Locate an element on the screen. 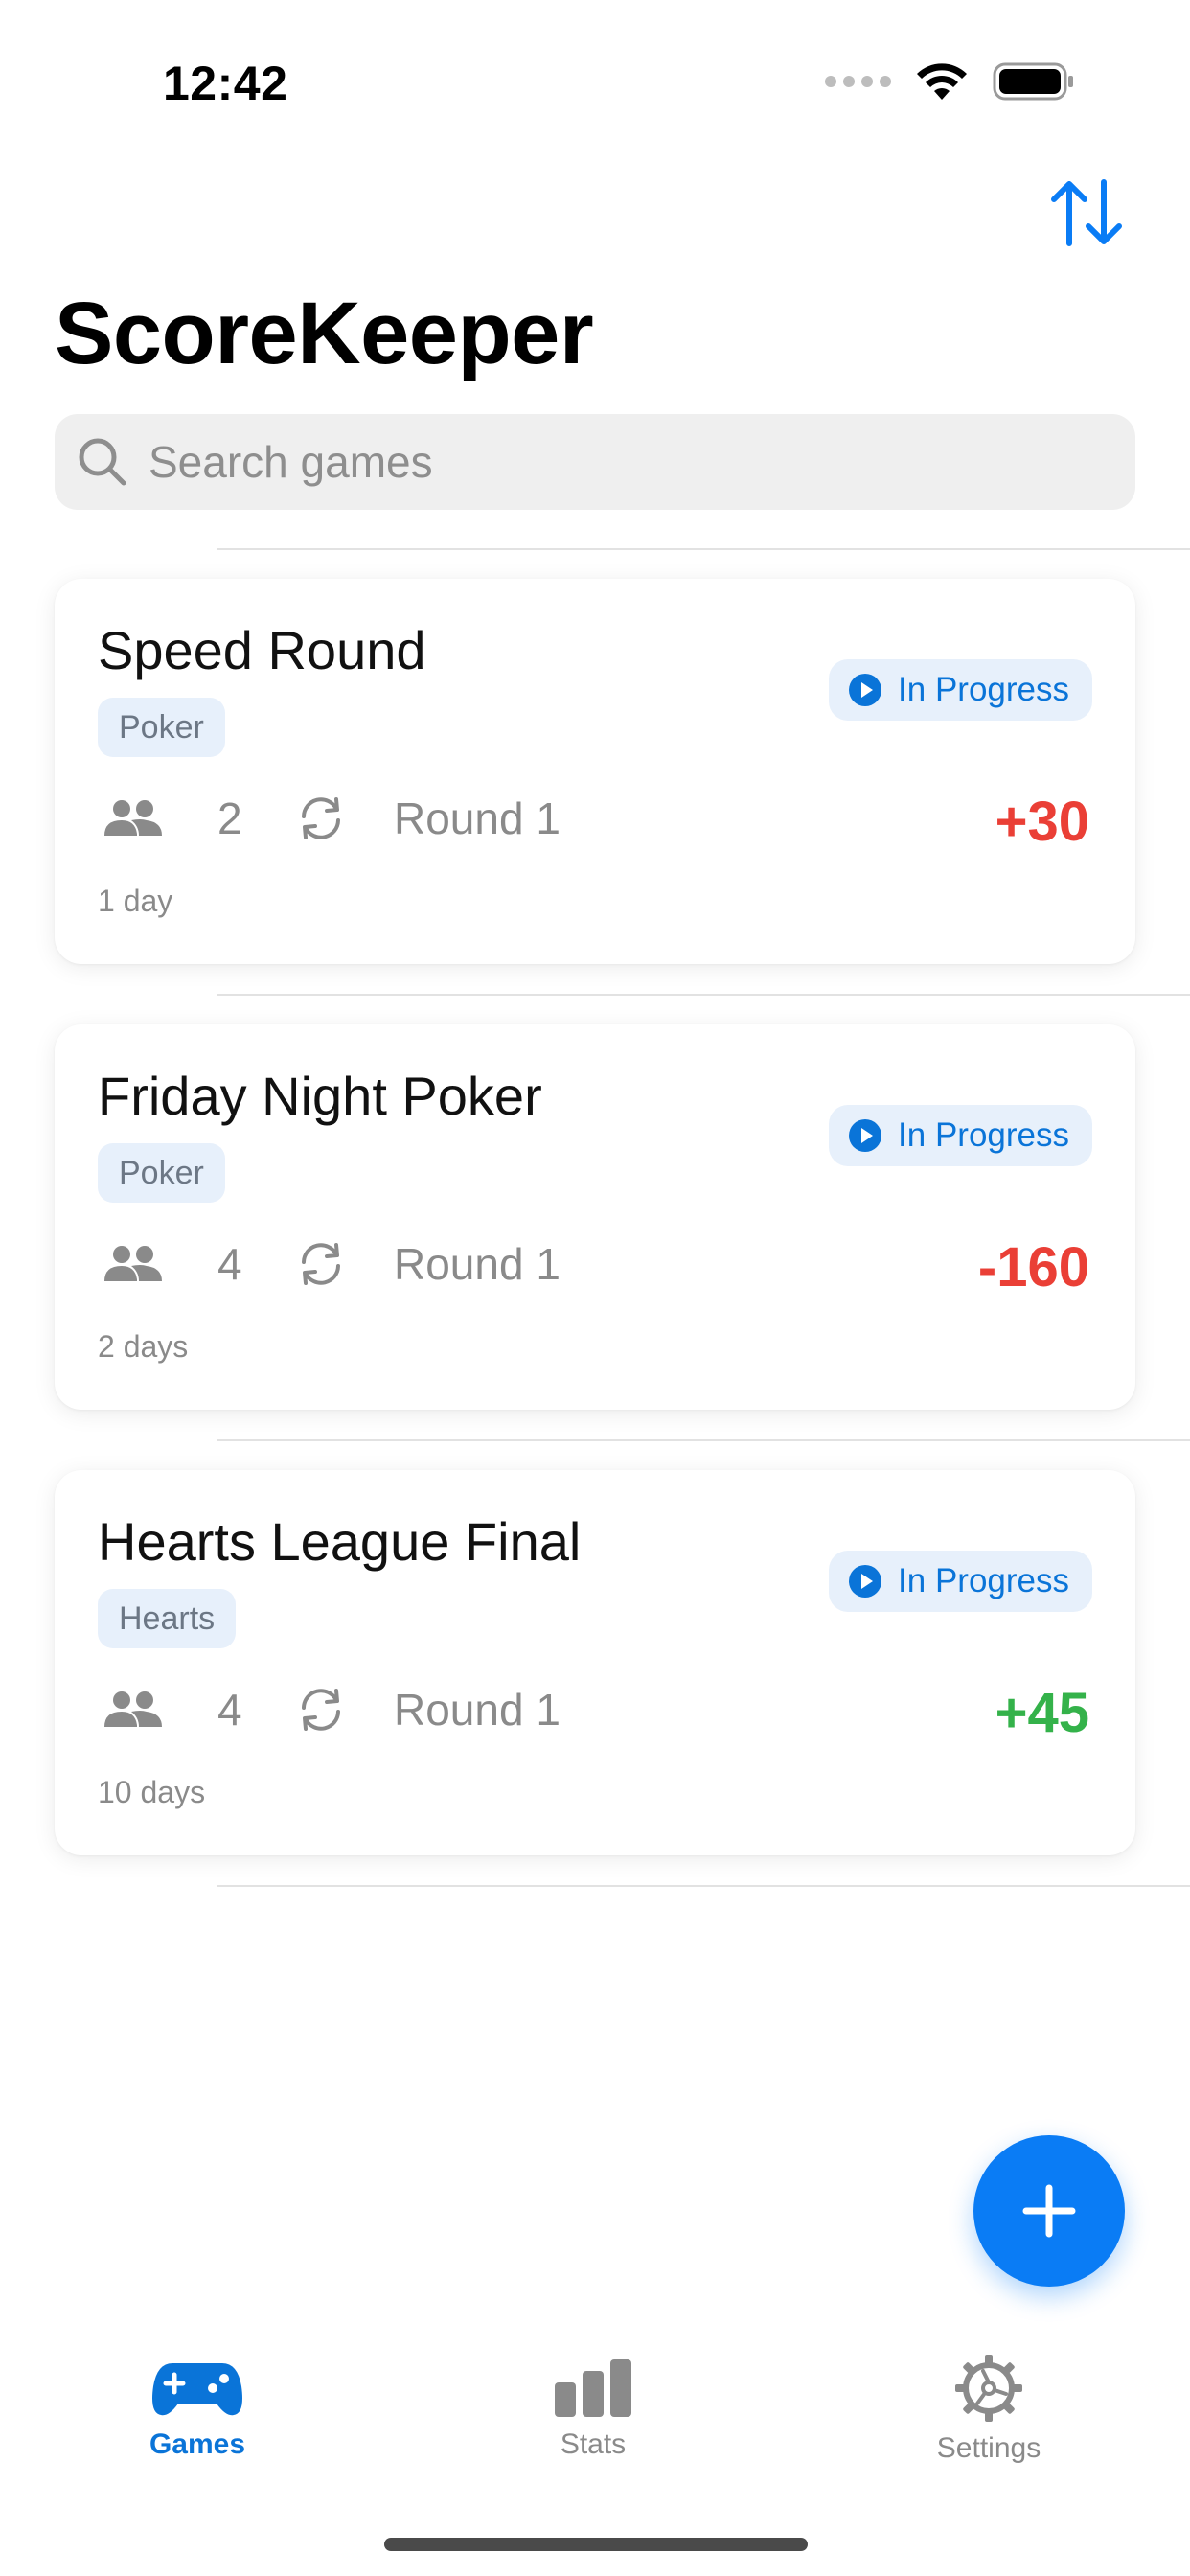 The image size is (1190, 2576). gear-icon is located at coordinates (988, 2388).